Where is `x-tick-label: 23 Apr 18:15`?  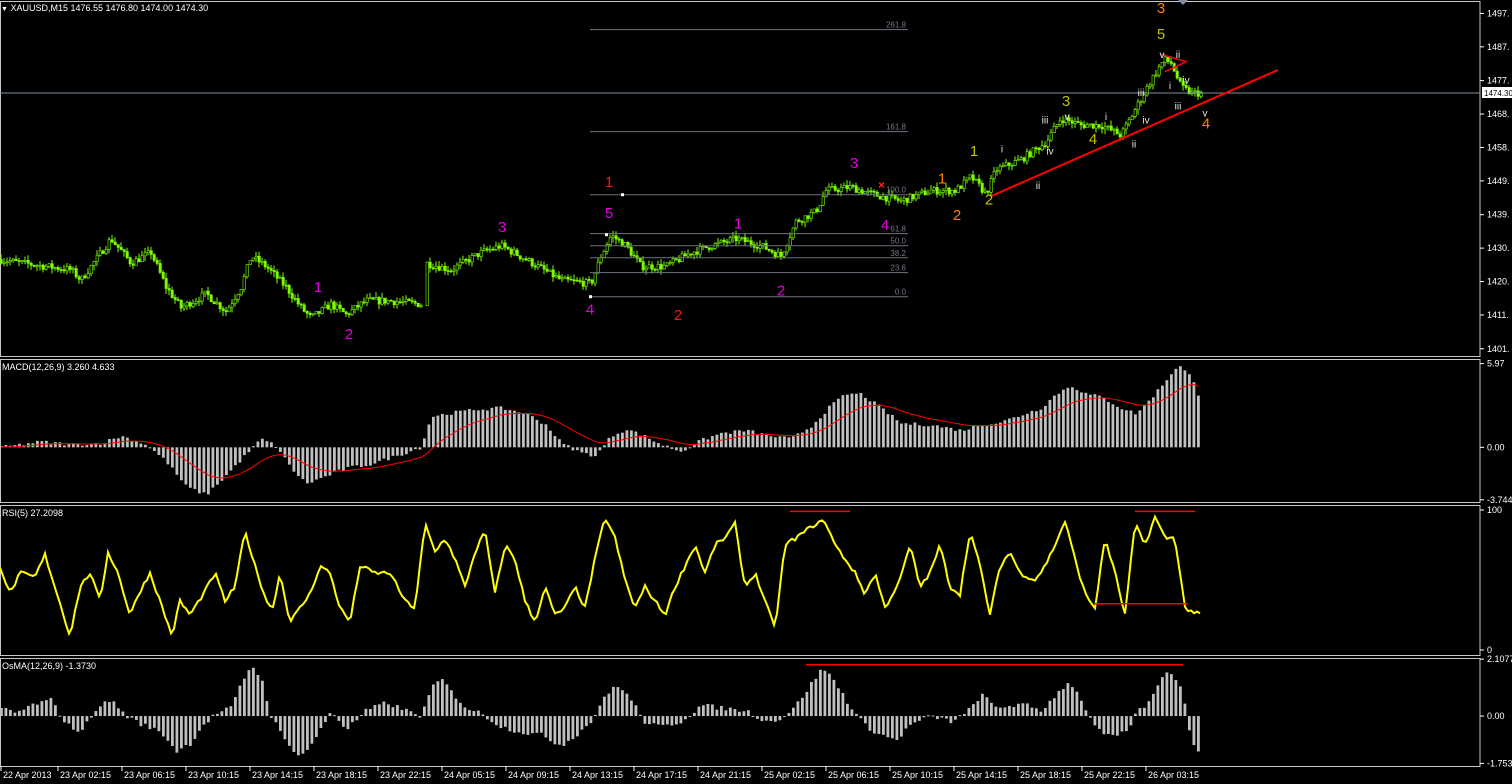 x-tick-label: 23 Apr 18:15 is located at coordinates (341, 775).